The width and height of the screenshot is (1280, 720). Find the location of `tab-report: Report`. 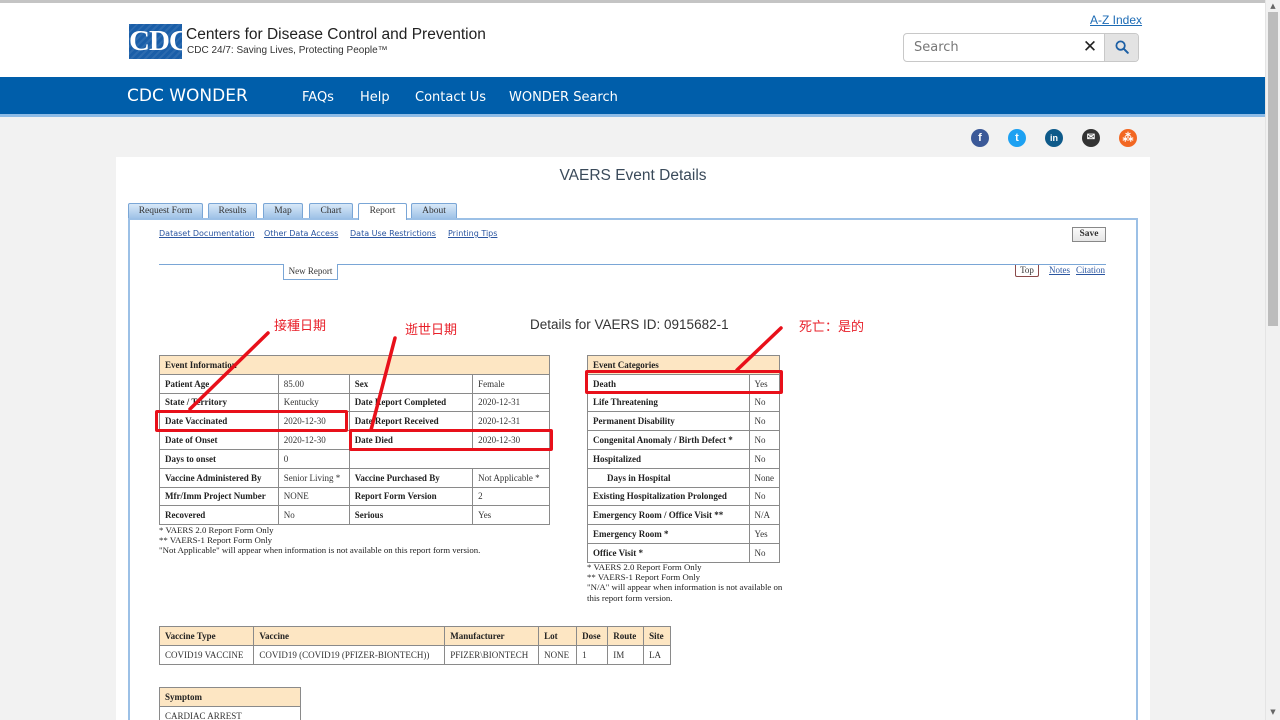

tab-report: Report is located at coordinates (382, 211).